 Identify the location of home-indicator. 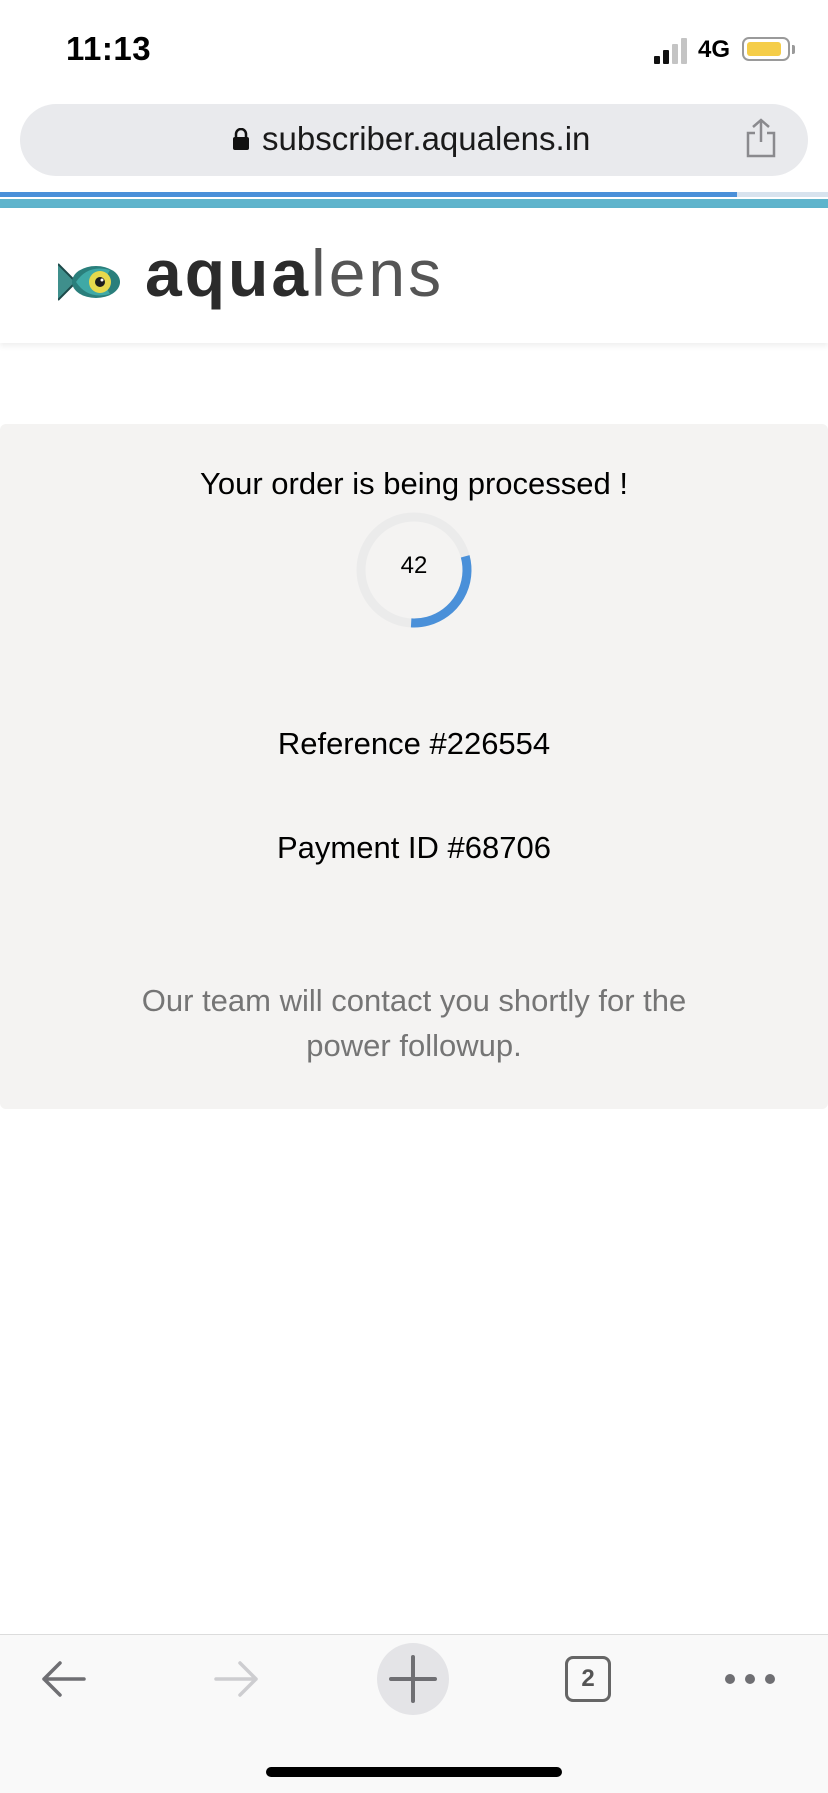
(414, 1772).